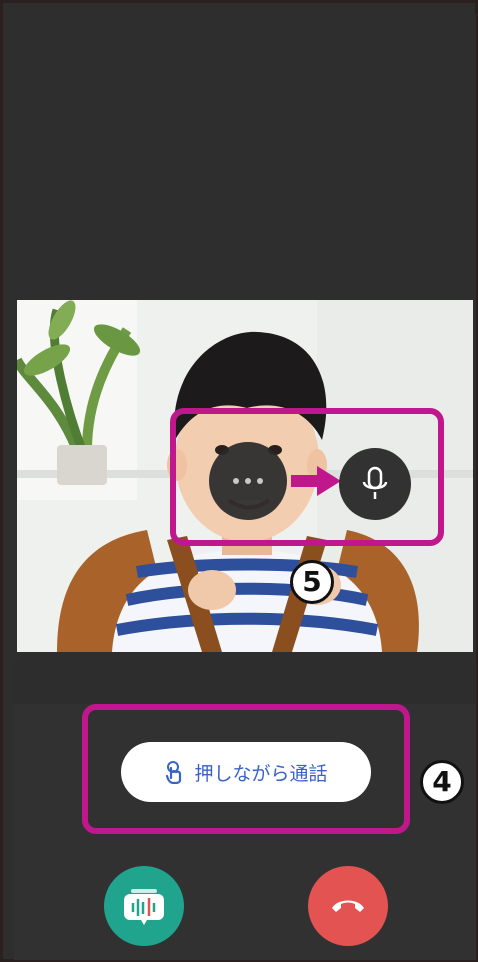 The image size is (478, 962). What do you see at coordinates (261, 773) in the screenshot?
I see `push-to-talk-label: 押しながら通話` at bounding box center [261, 773].